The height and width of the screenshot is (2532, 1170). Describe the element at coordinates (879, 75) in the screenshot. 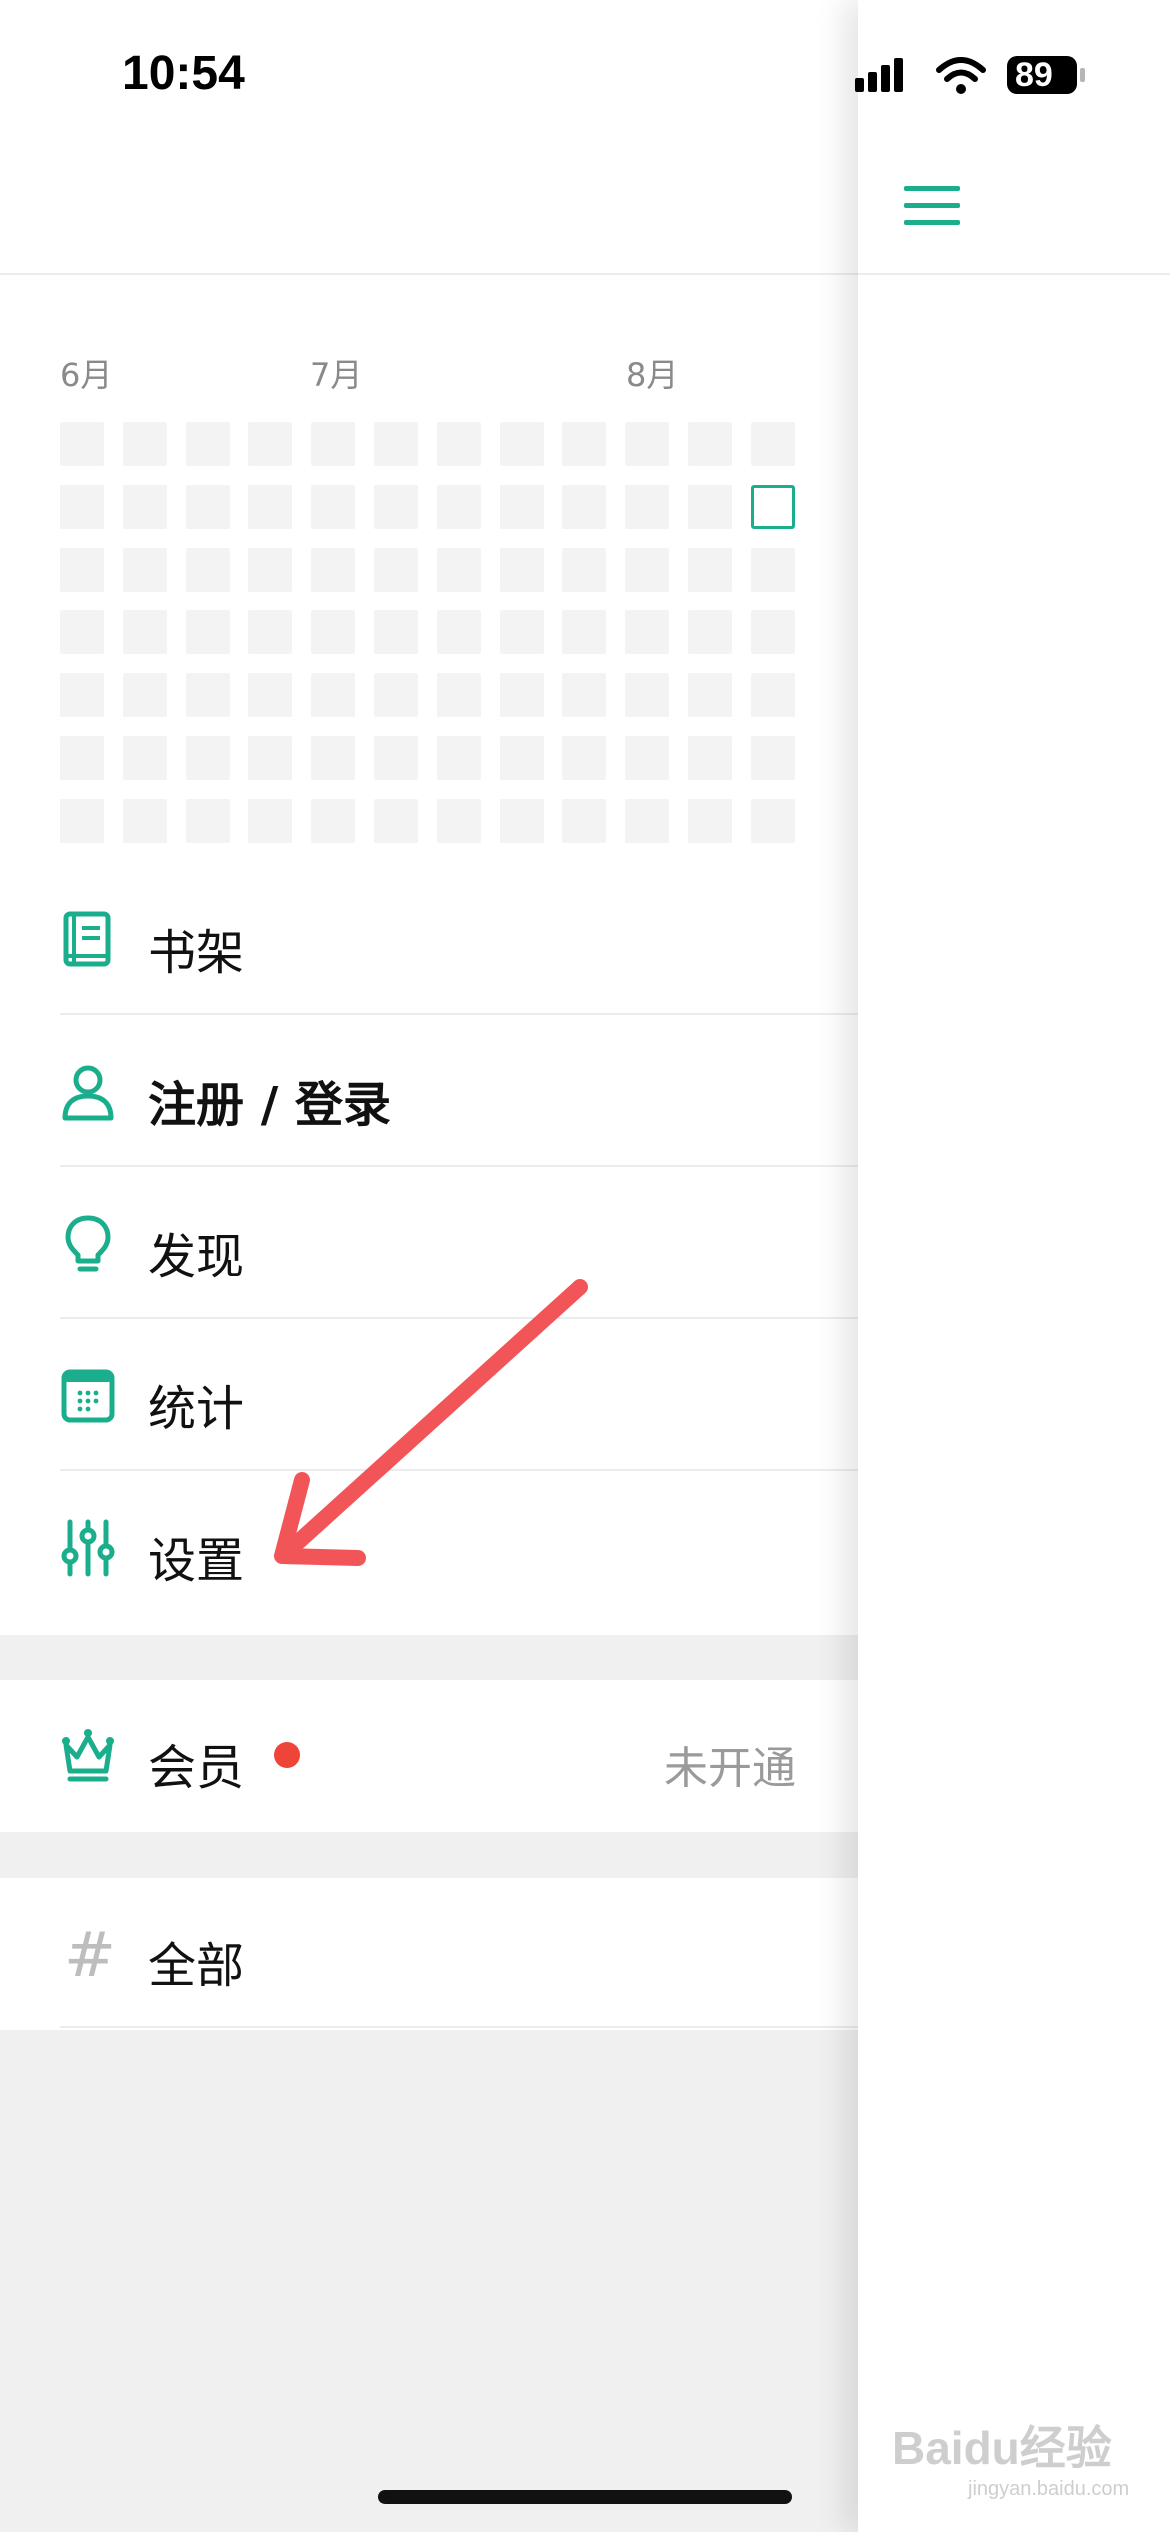

I see `signal-icon` at that location.